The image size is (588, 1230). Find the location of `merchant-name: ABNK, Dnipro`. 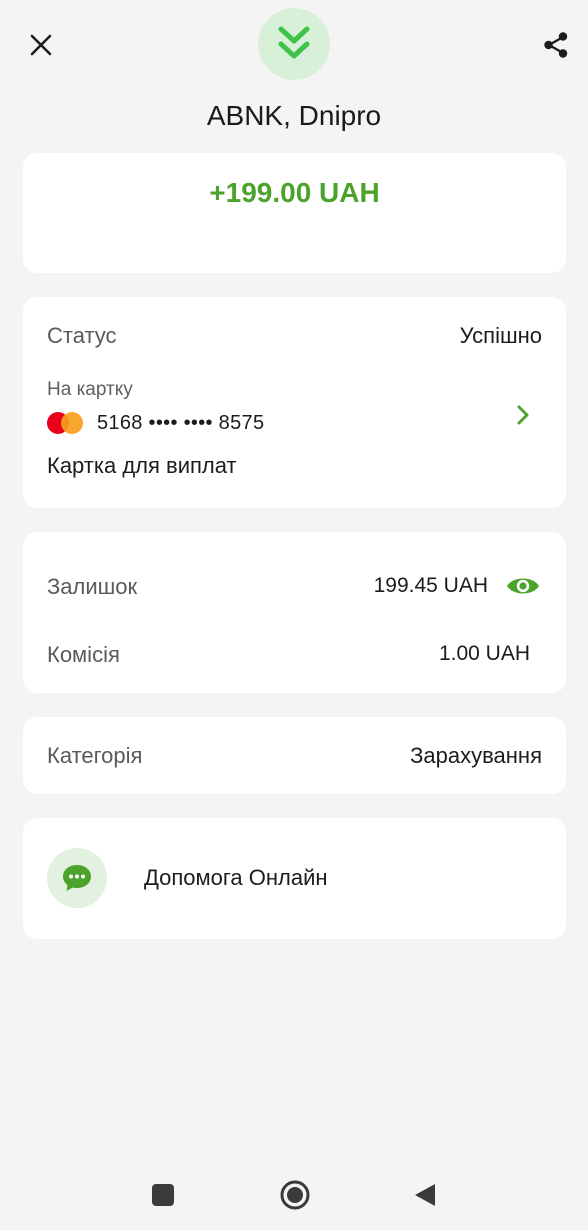

merchant-name: ABNK, Dnipro is located at coordinates (294, 115).